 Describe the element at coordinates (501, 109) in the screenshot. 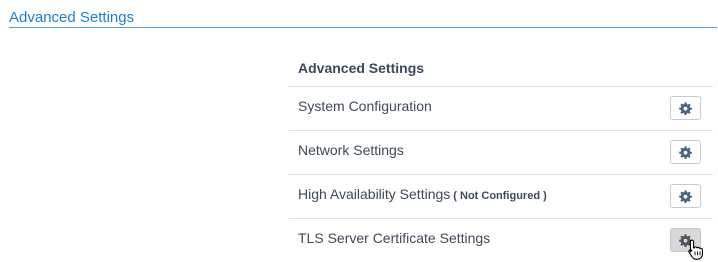

I see `system-configuration-row: System Configuration` at that location.